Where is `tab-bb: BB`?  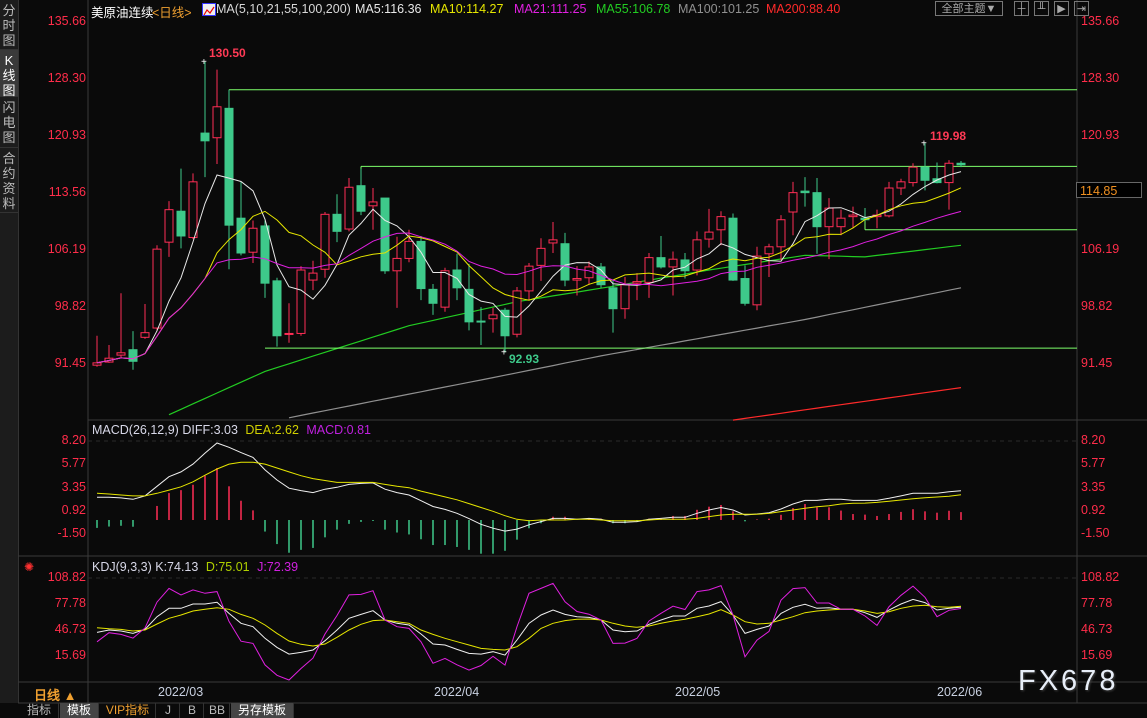 tab-bb: BB is located at coordinates (217, 710).